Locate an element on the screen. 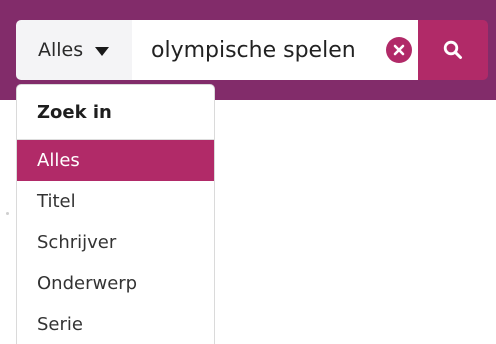  caret-down-icon is located at coordinates (102, 51).